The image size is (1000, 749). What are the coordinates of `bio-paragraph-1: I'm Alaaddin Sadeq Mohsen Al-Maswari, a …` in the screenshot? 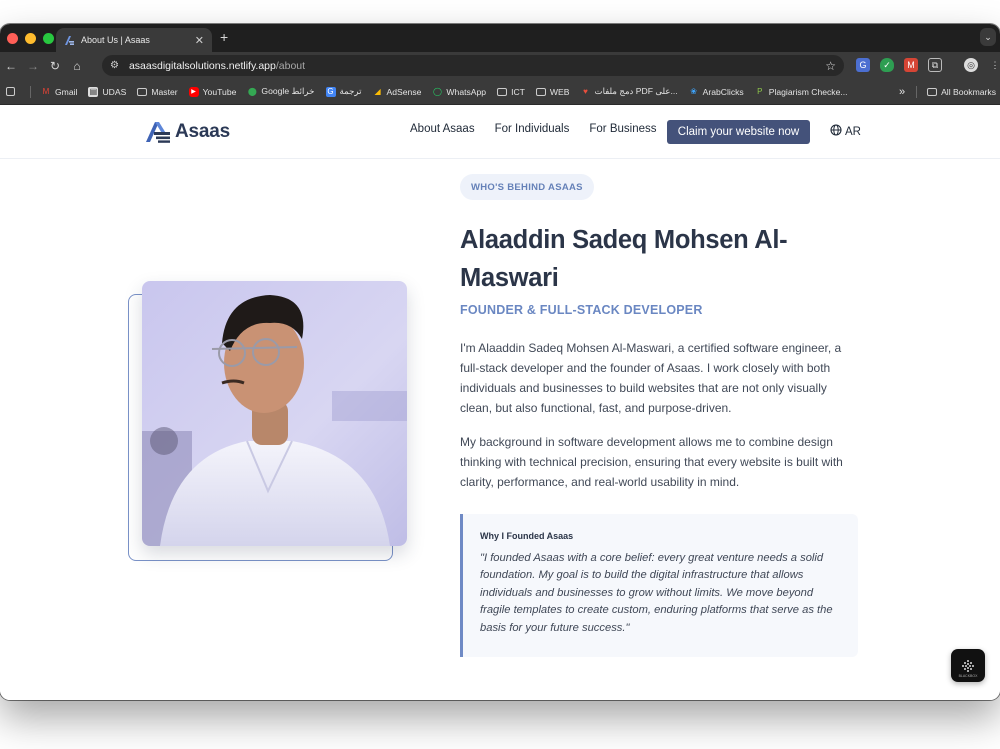 It's located at (651, 378).